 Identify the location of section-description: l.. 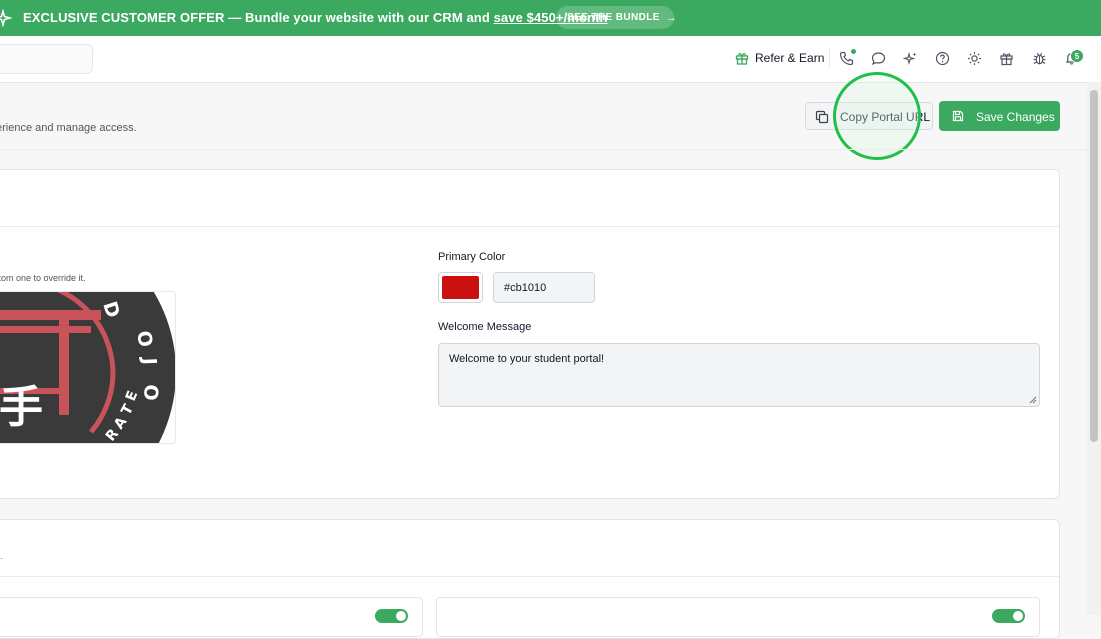
(1, 556).